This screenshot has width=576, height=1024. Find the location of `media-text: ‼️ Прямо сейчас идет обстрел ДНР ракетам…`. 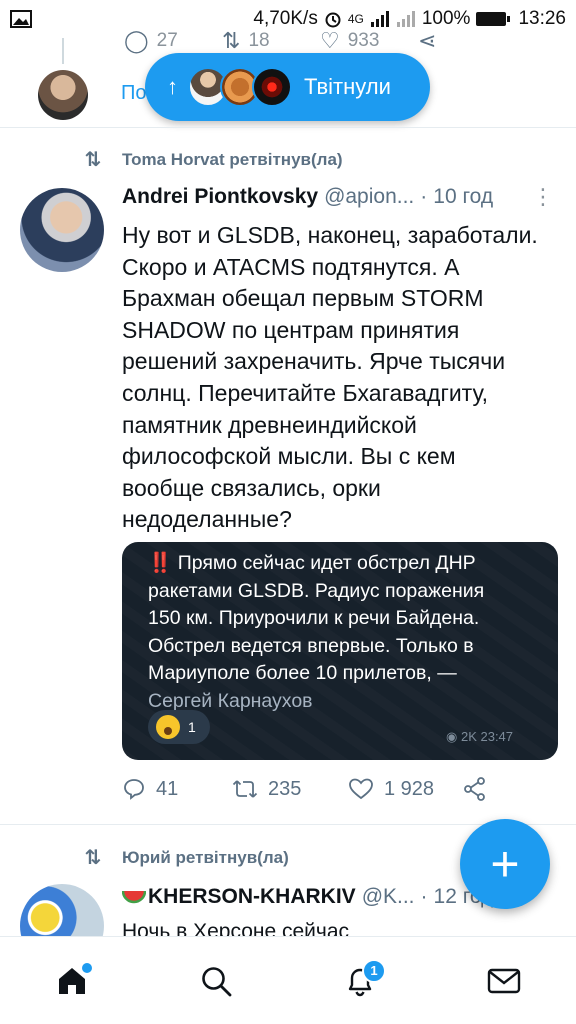

media-text: ‼️ Прямо сейчас идет обстрел ДНР ракетам… is located at coordinates (348, 633).